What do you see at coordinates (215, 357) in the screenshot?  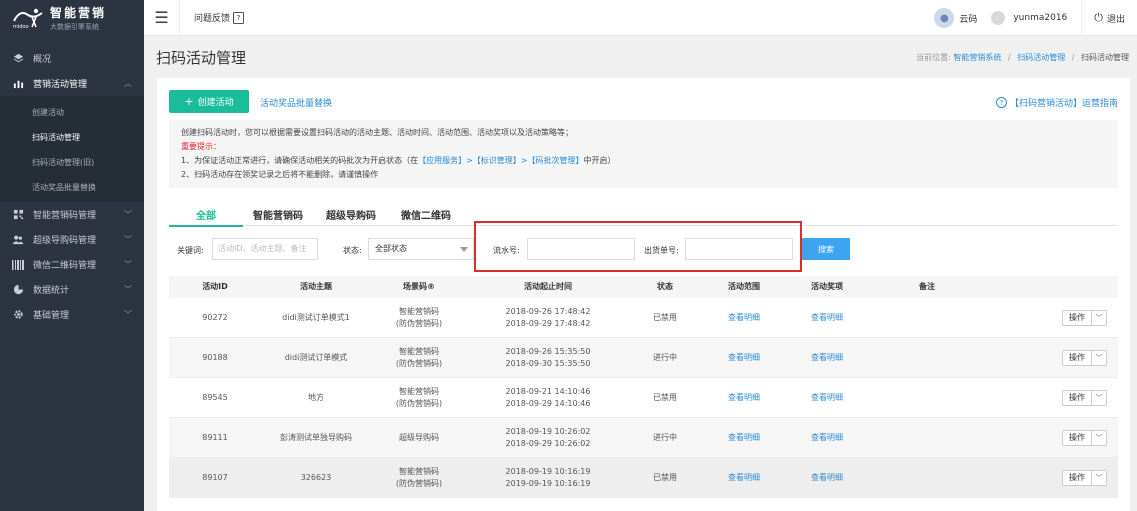 I see `cell-id: 90188` at bounding box center [215, 357].